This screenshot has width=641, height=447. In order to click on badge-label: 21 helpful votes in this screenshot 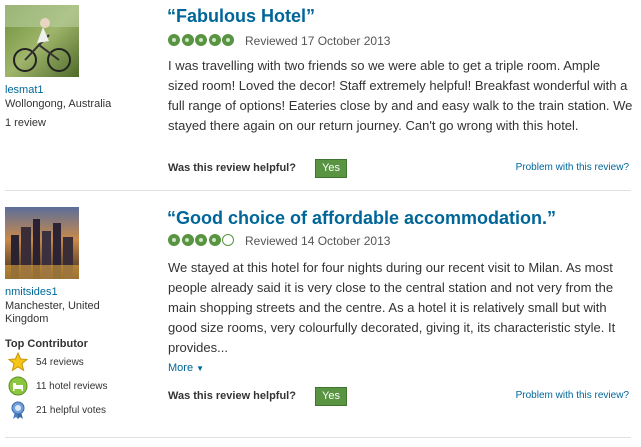, I will do `click(71, 410)`.